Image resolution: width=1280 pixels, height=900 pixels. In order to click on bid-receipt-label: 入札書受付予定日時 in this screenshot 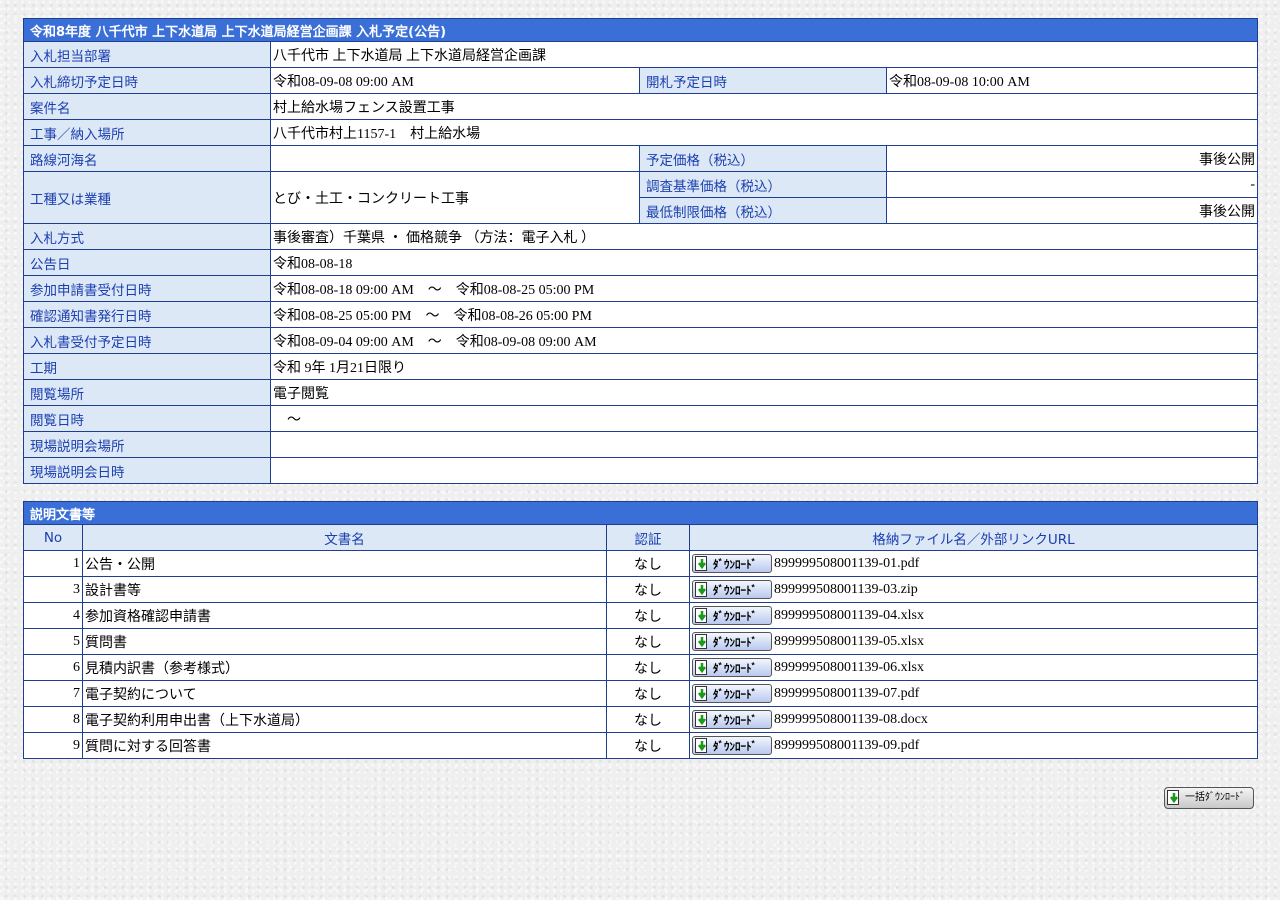, I will do `click(147, 340)`.